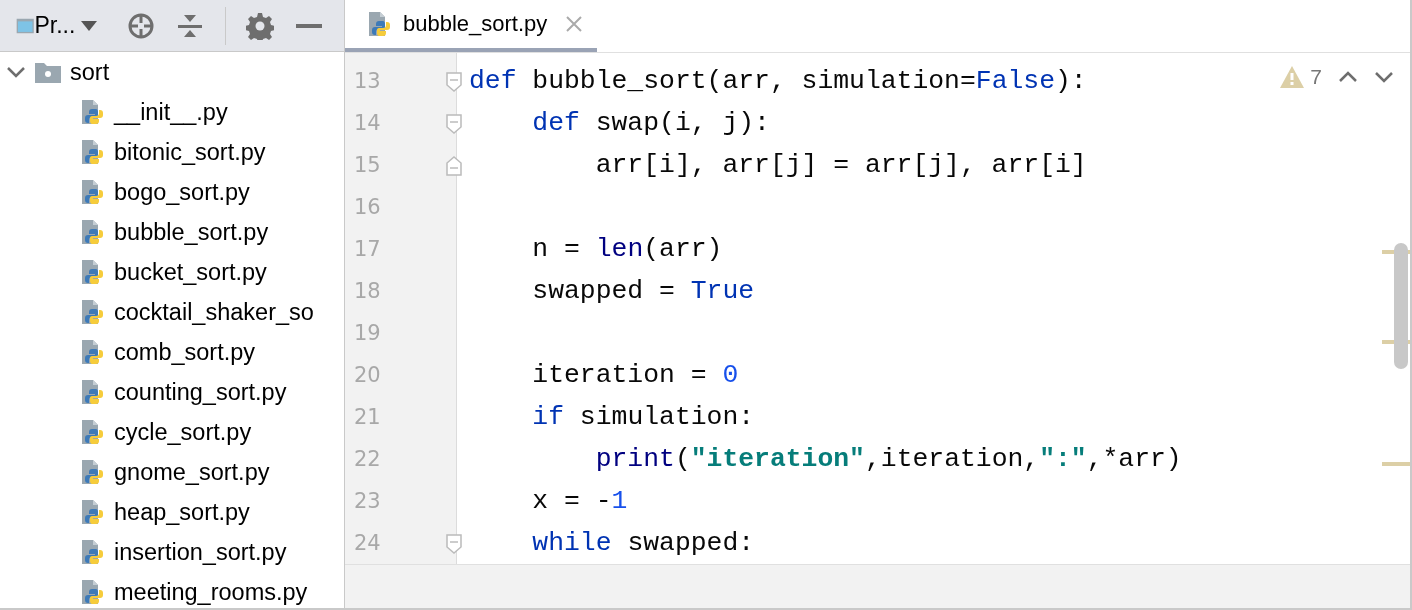 Image resolution: width=1412 pixels, height=610 pixels. What do you see at coordinates (650, 123) in the screenshot?
I see `code-line: def swap(i, j):` at bounding box center [650, 123].